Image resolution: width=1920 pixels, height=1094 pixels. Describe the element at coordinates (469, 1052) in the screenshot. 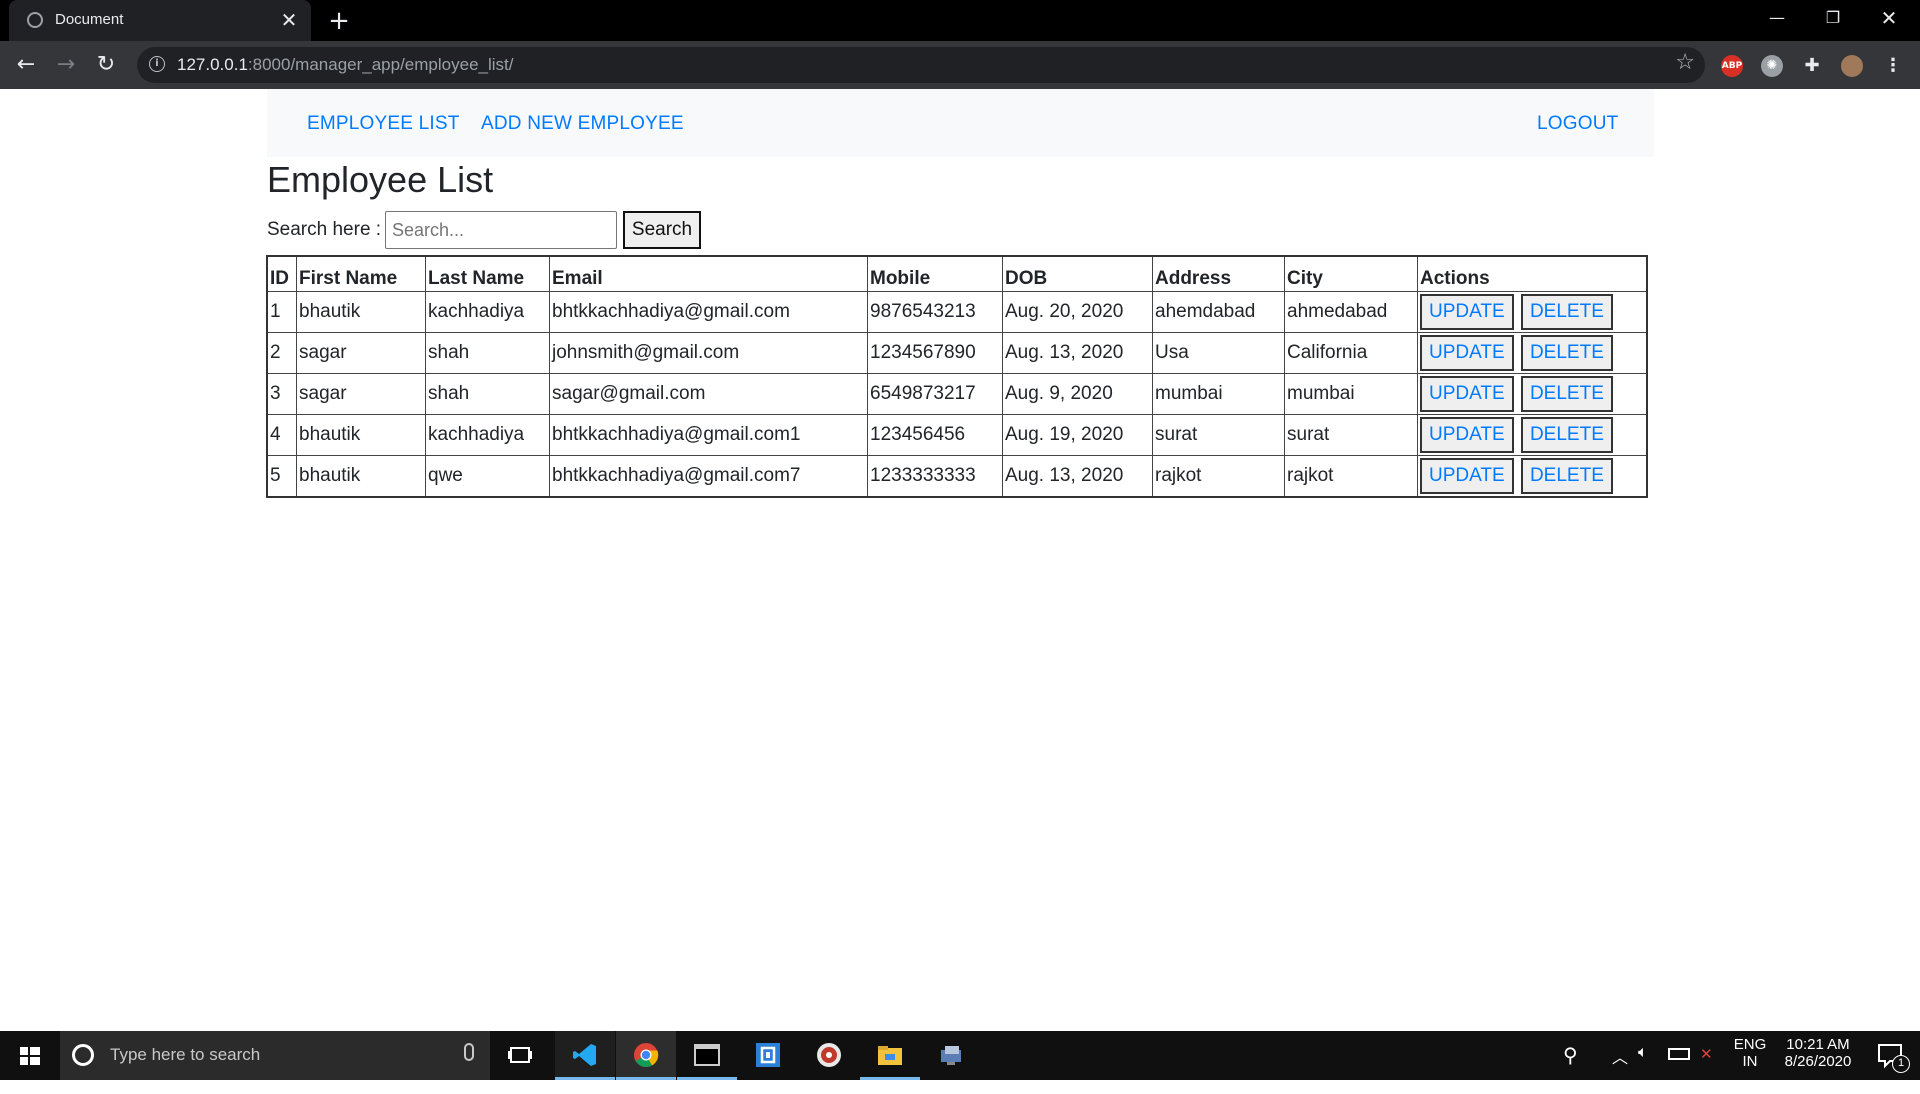

I see `microphone-icon` at that location.